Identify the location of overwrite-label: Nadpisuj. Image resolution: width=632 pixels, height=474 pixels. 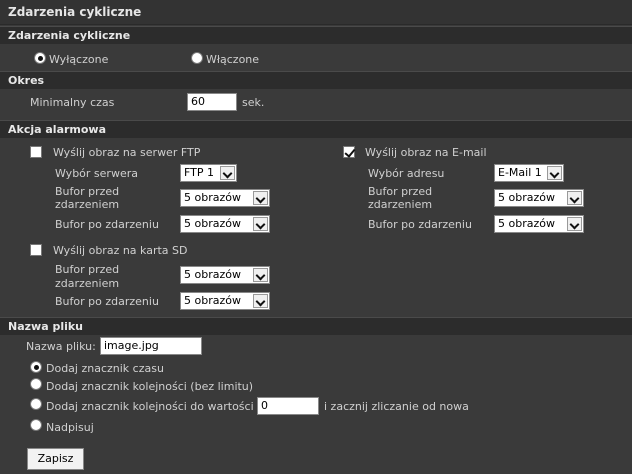
(70, 427).